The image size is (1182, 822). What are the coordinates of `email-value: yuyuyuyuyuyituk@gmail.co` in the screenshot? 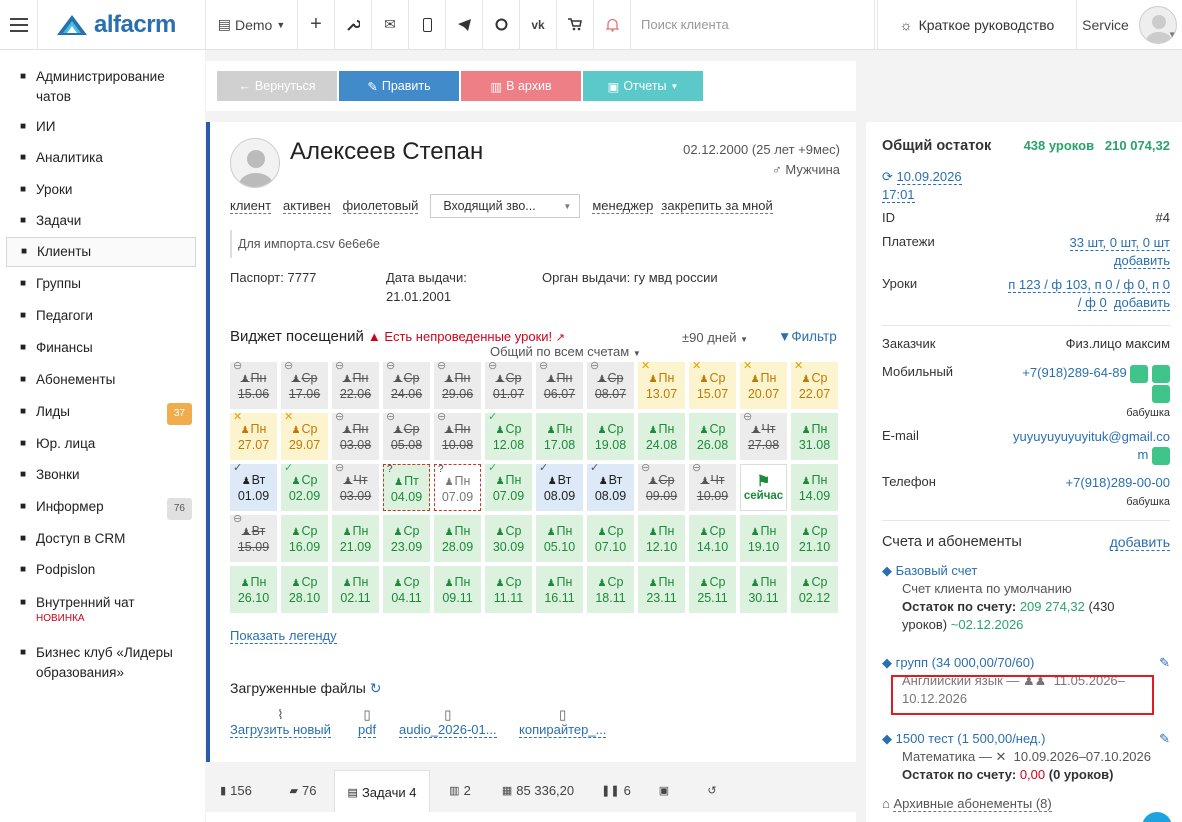 It's located at (1091, 436).